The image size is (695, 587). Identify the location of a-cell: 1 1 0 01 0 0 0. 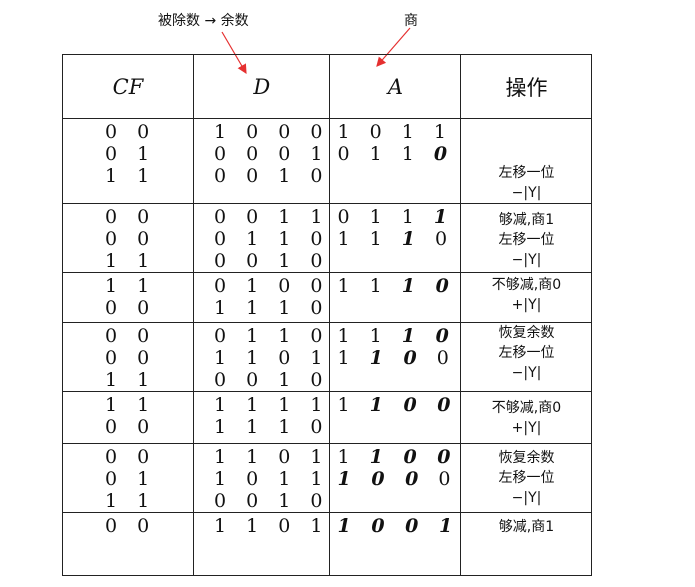
(395, 478).